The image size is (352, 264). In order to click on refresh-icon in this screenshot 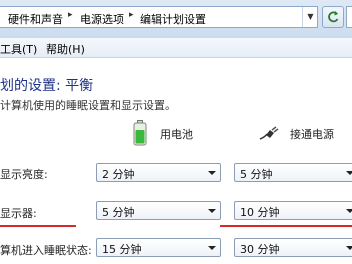, I will do `click(333, 17)`.